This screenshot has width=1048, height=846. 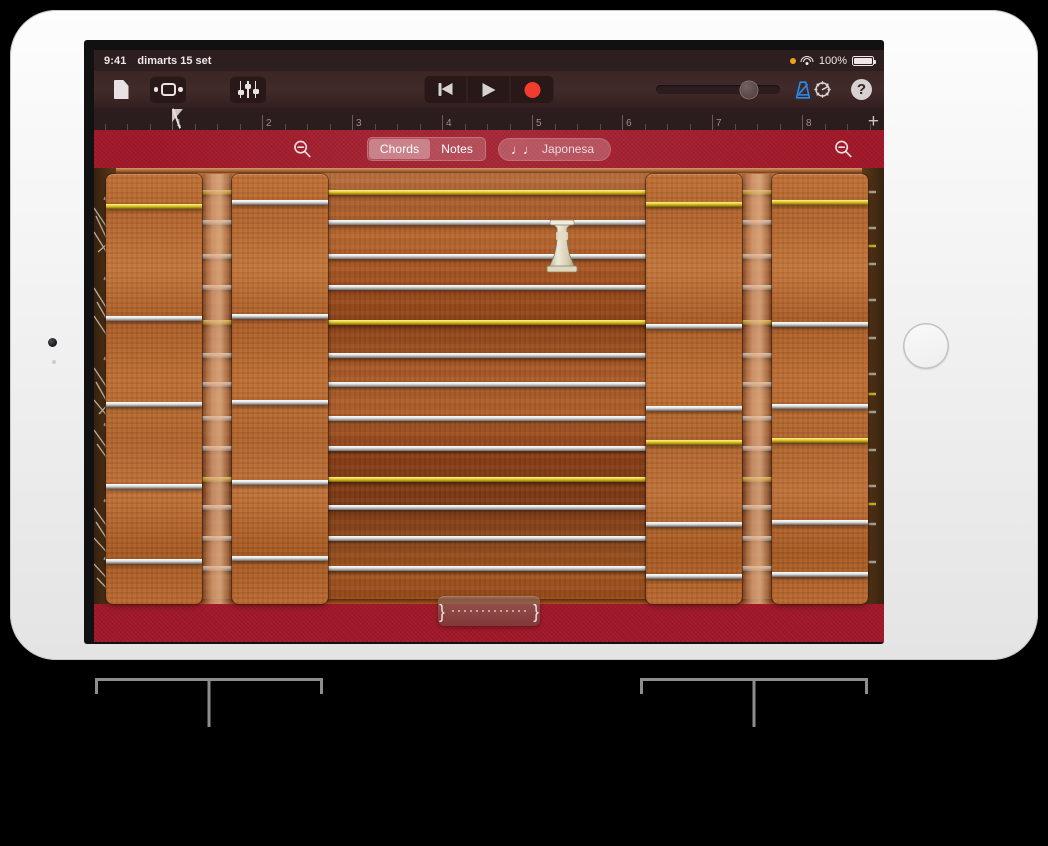 I want to click on glissando-right-brace: }, so click(x=536, y=611).